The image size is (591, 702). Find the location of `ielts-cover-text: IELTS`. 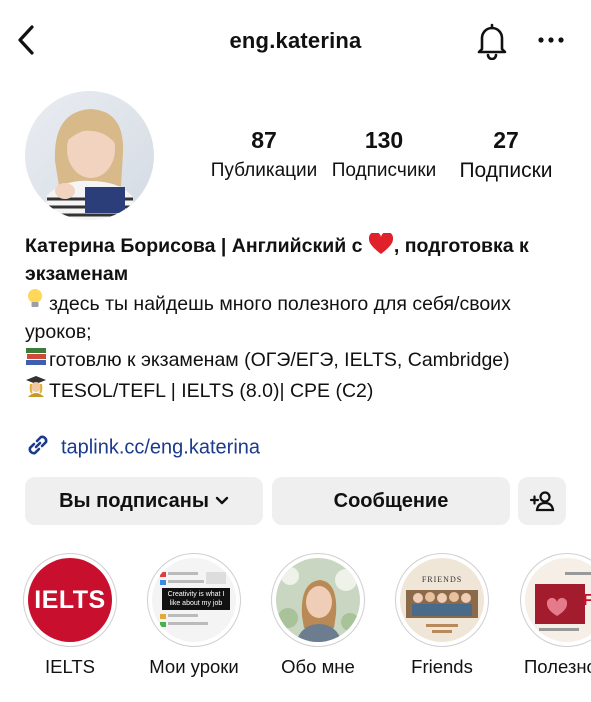

ielts-cover-text: IELTS is located at coordinates (70, 599).